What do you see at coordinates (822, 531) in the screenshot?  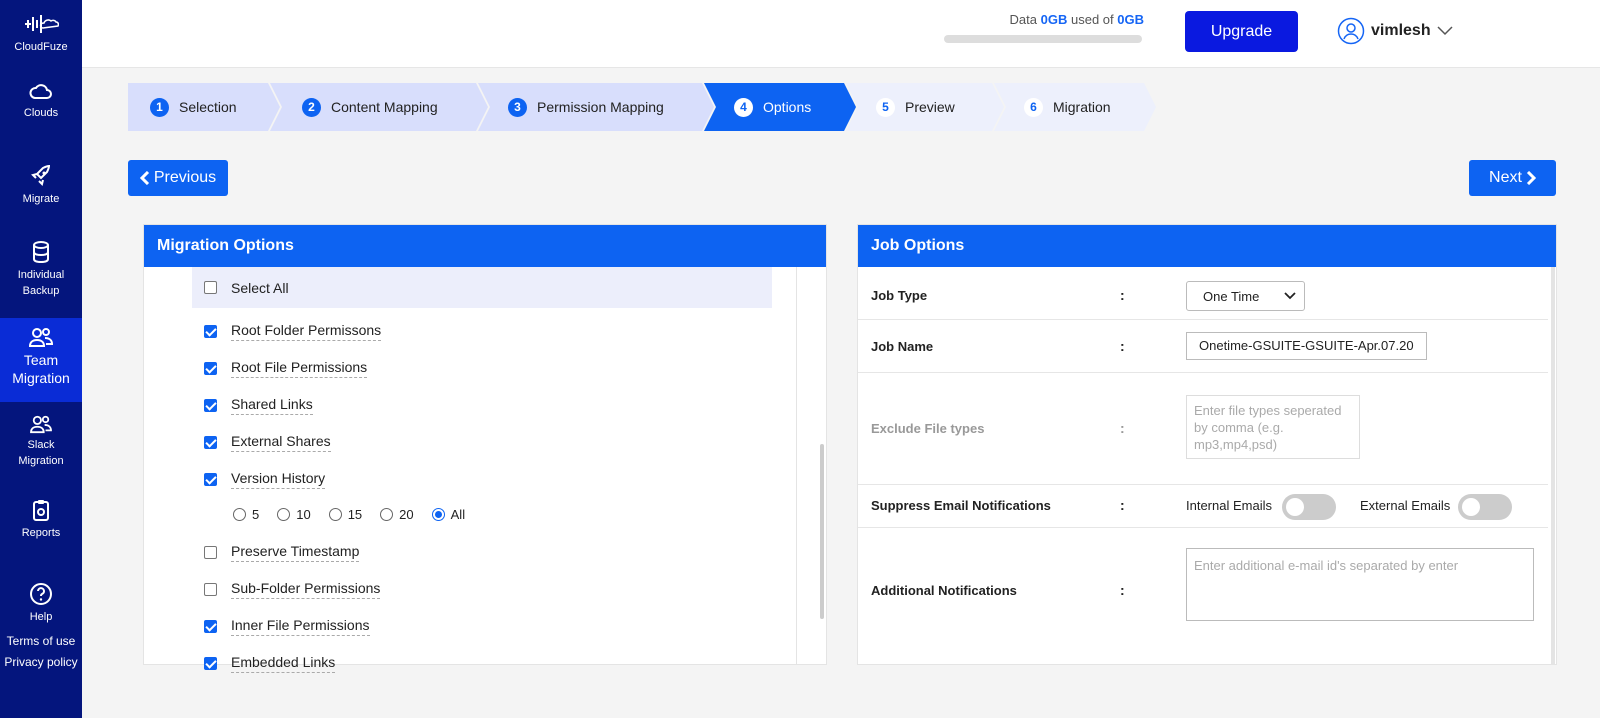 I see `options-scrollbar` at bounding box center [822, 531].